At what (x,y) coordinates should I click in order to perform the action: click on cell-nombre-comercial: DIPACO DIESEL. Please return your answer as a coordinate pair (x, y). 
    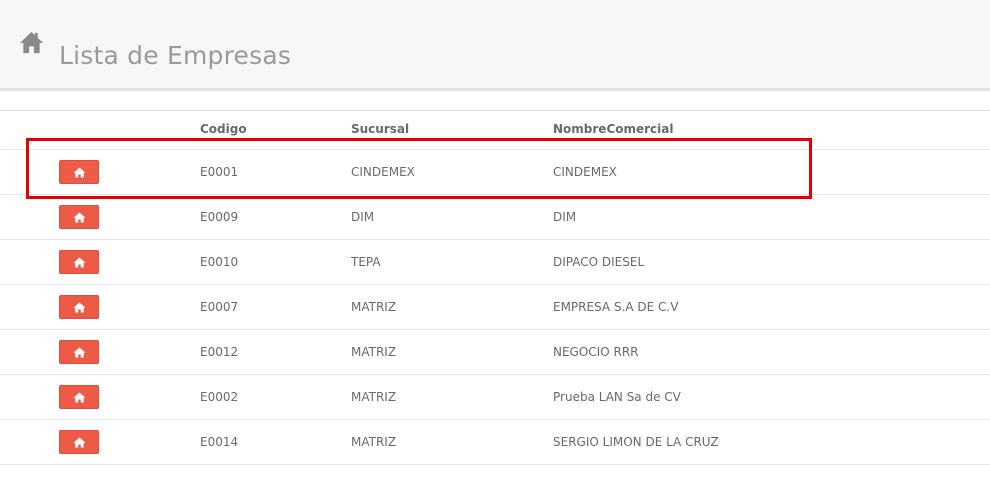
    Looking at the image, I should click on (599, 262).